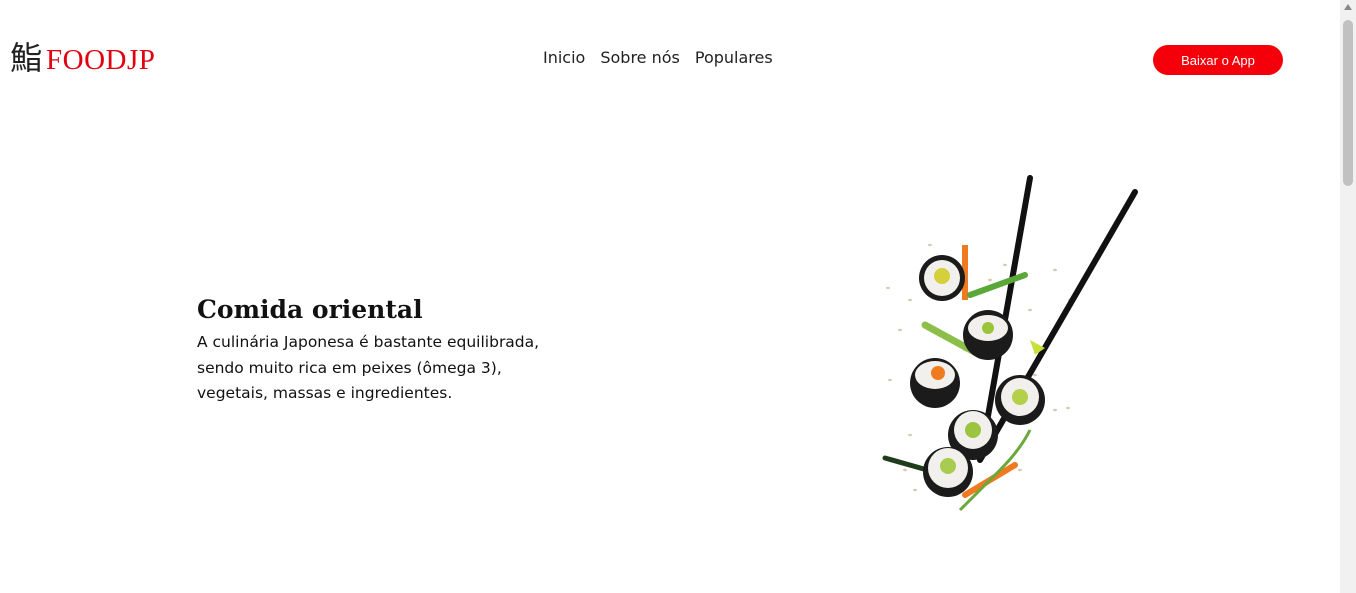 The width and height of the screenshot is (1356, 593). Describe the element at coordinates (26, 58) in the screenshot. I see `logo-kanji: 鮨` at that location.